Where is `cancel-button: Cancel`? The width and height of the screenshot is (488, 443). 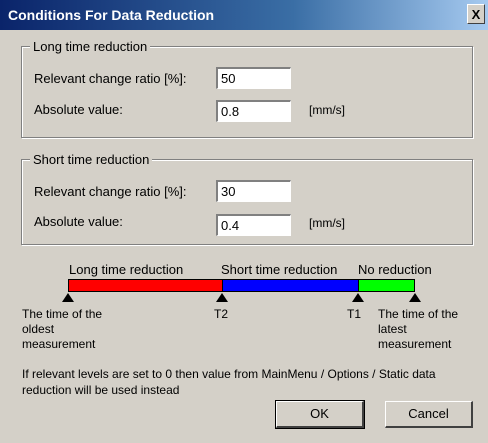
cancel-button: Cancel is located at coordinates (429, 414).